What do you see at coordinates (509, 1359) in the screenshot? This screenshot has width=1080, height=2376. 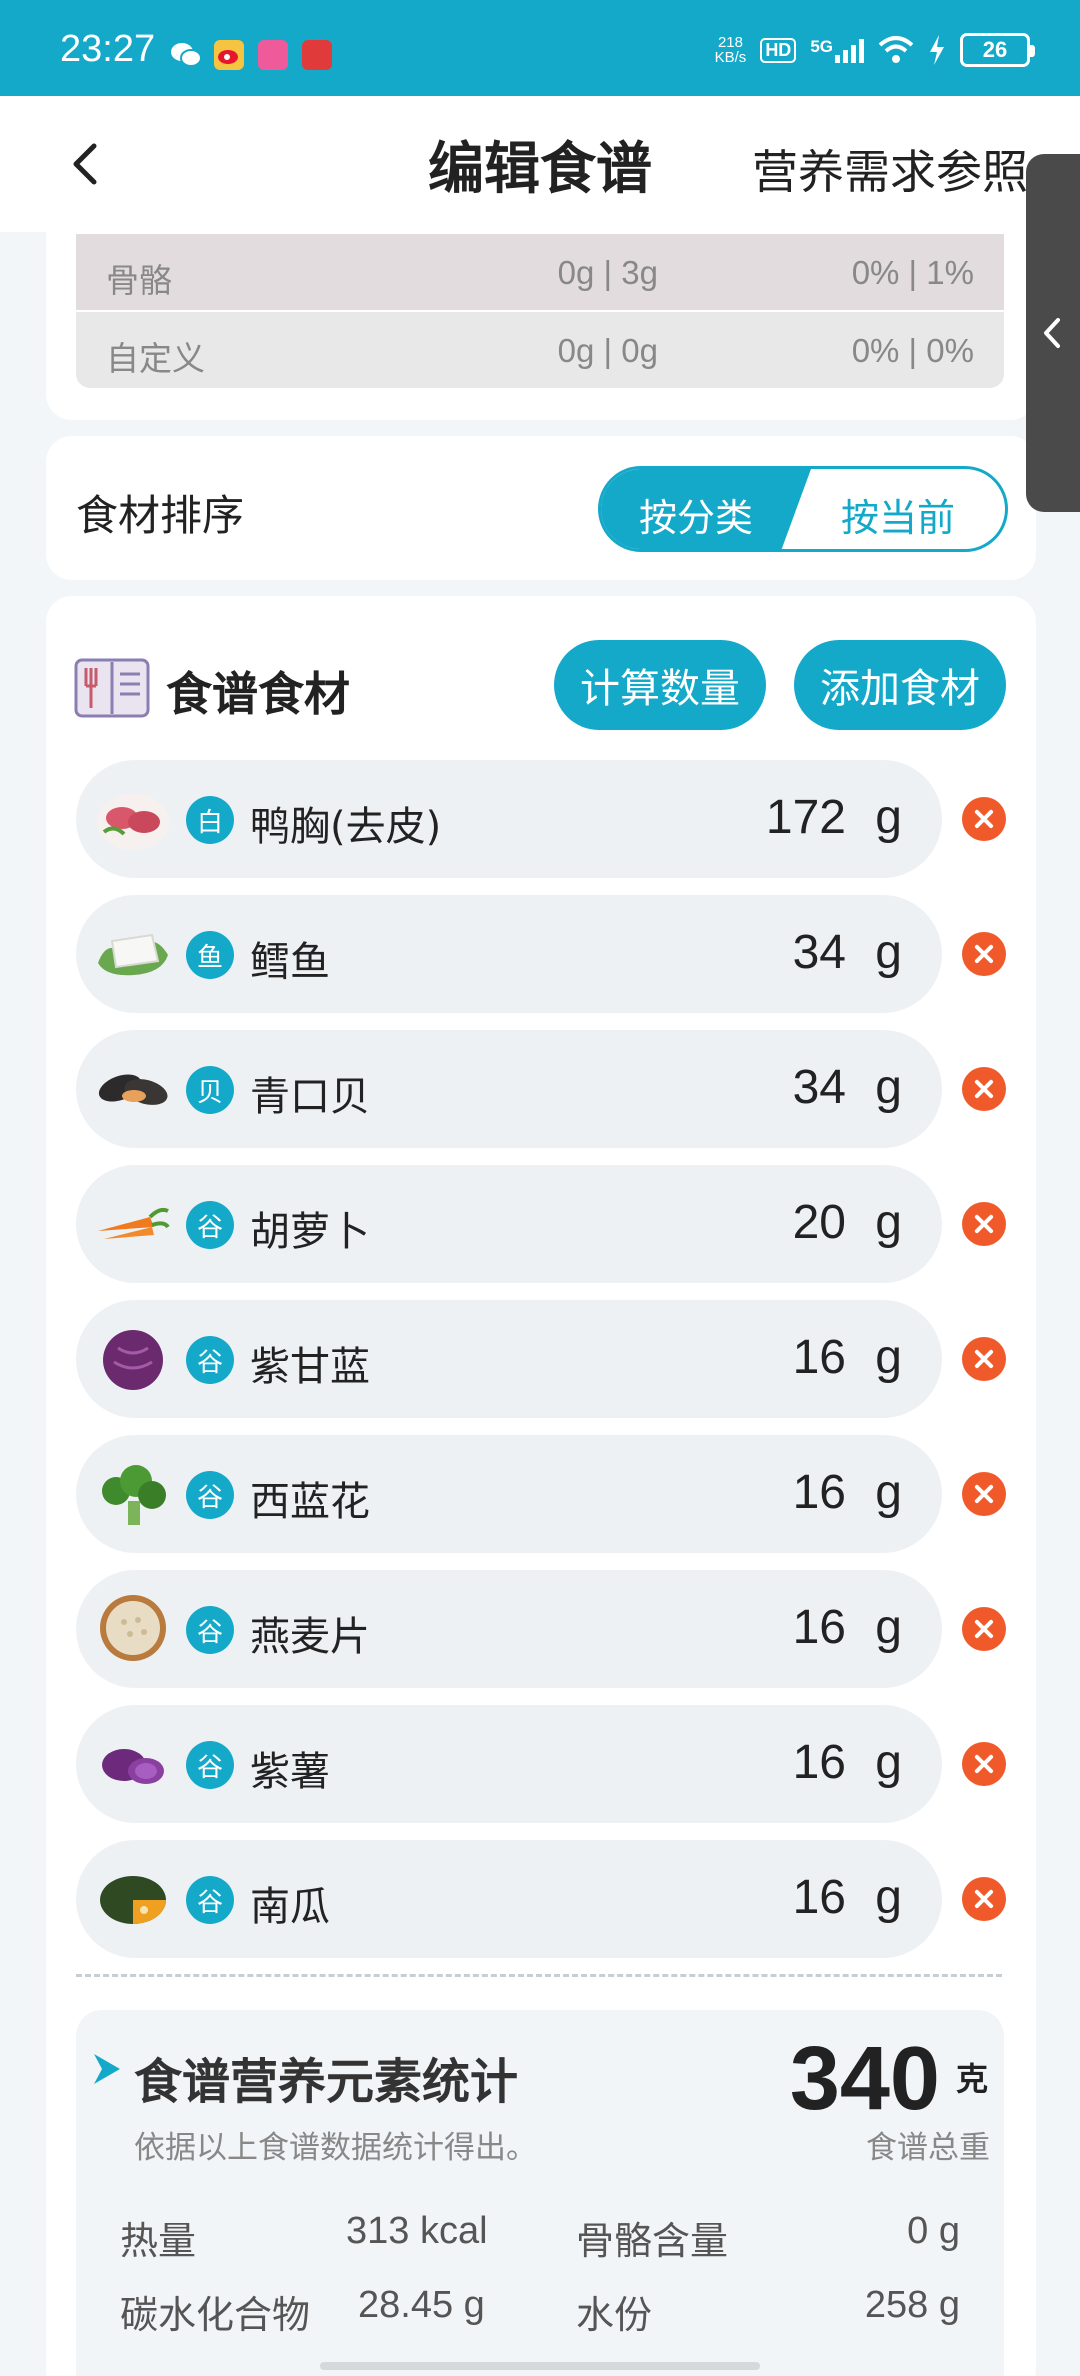 I see `ingredient-row: 谷 紫甘蓝 16 g` at bounding box center [509, 1359].